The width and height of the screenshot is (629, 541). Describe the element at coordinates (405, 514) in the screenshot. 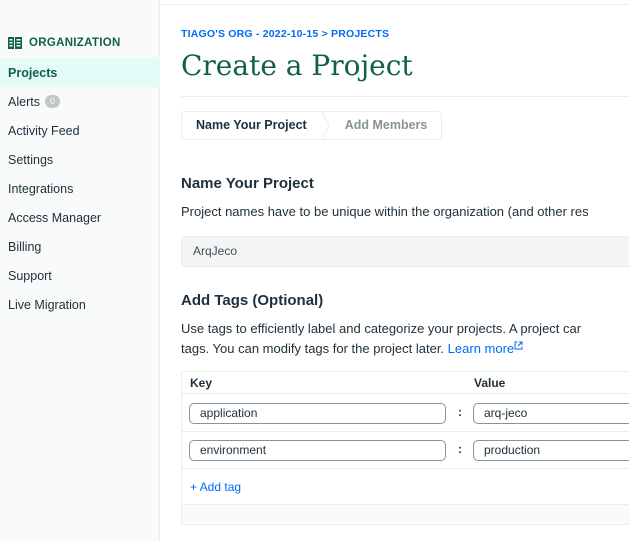

I see `tags-table-footer` at that location.